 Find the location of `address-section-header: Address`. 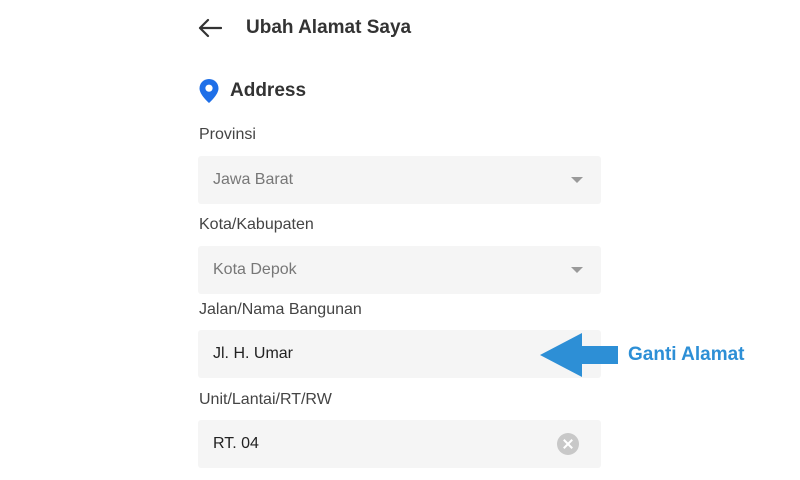

address-section-header: Address is located at coordinates (252, 91).